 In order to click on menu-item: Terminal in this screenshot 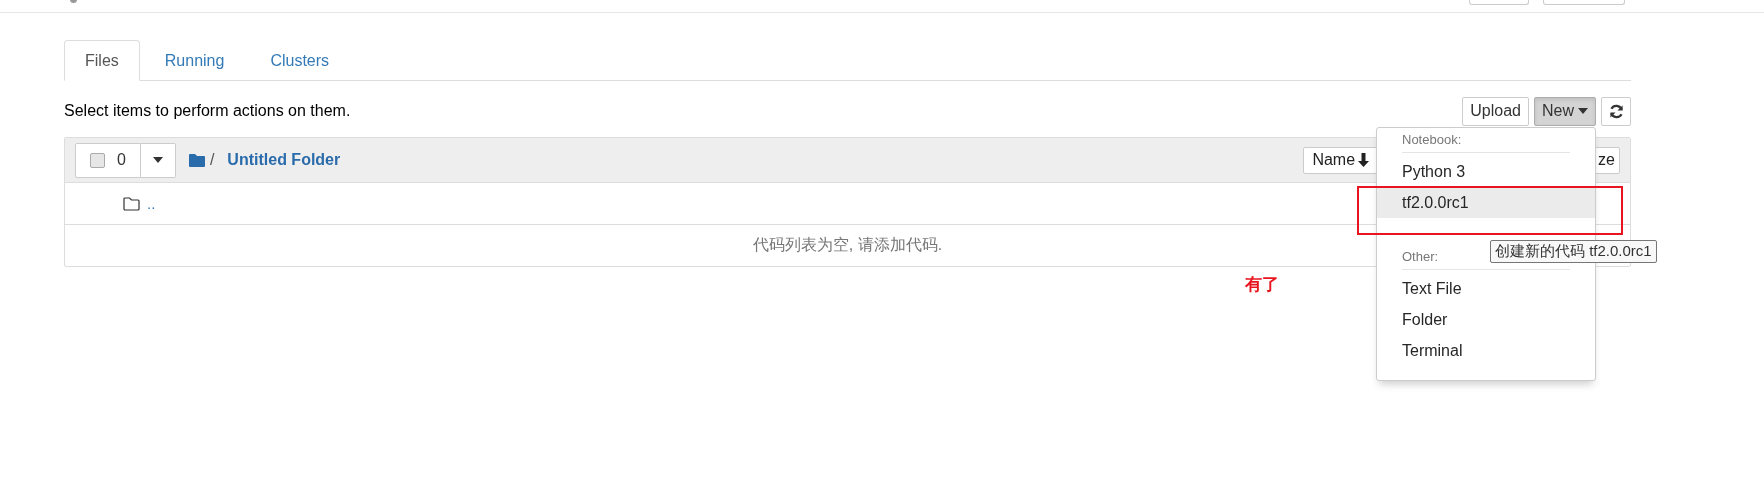, I will do `click(1486, 350)`.